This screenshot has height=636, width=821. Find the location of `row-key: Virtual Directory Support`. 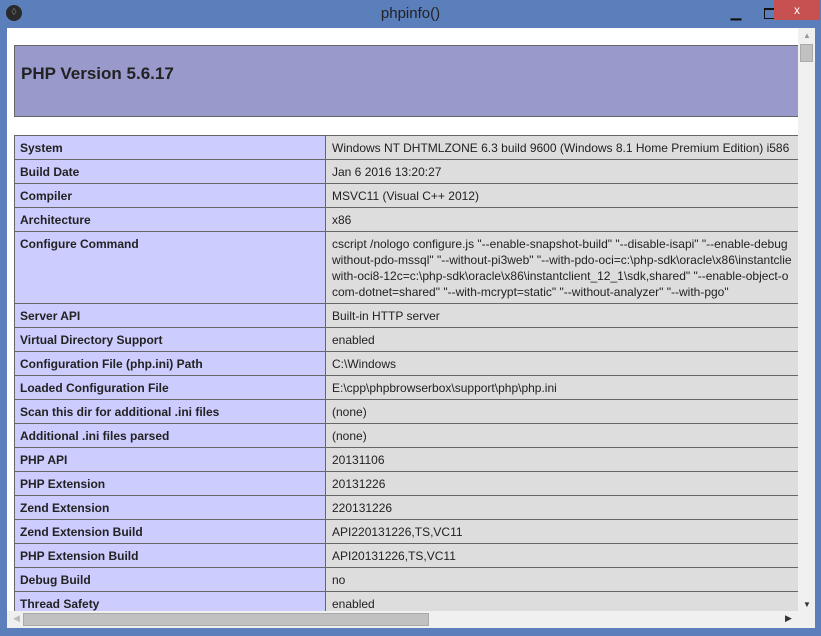

row-key: Virtual Directory Support is located at coordinates (170, 339).